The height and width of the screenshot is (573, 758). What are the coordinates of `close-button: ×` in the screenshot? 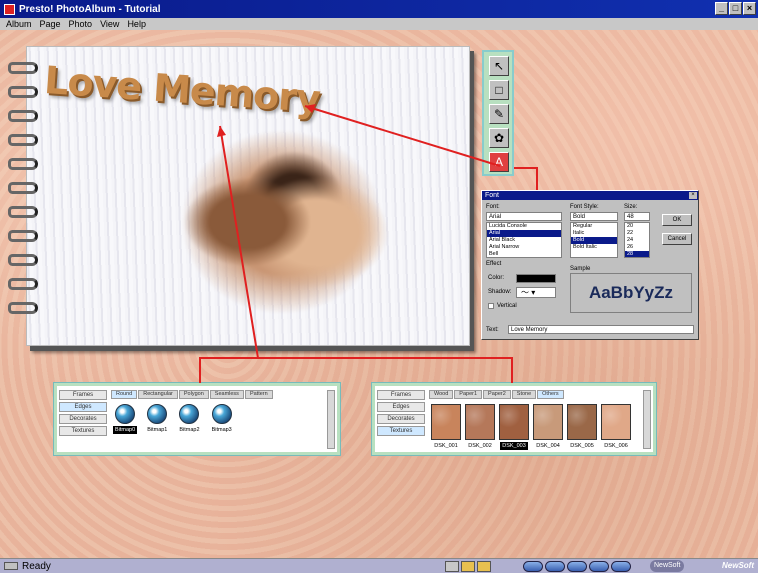 It's located at (749, 8).